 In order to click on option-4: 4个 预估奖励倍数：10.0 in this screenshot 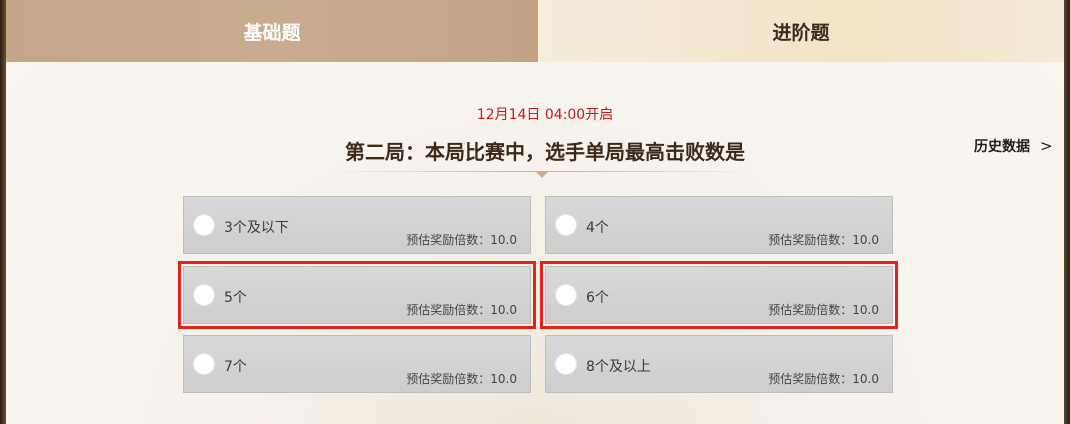, I will do `click(719, 225)`.